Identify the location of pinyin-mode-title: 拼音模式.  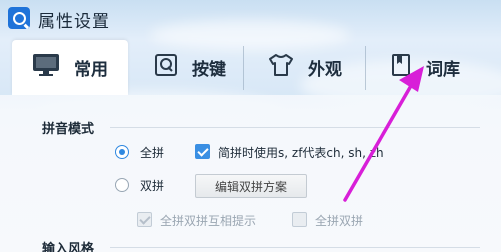
(68, 129).